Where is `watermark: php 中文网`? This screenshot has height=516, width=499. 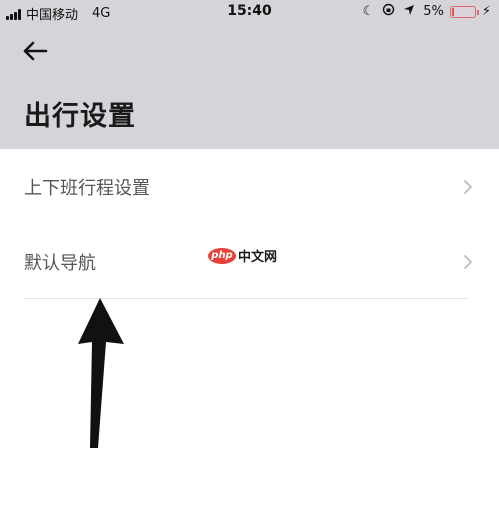 watermark: php 中文网 is located at coordinates (242, 255).